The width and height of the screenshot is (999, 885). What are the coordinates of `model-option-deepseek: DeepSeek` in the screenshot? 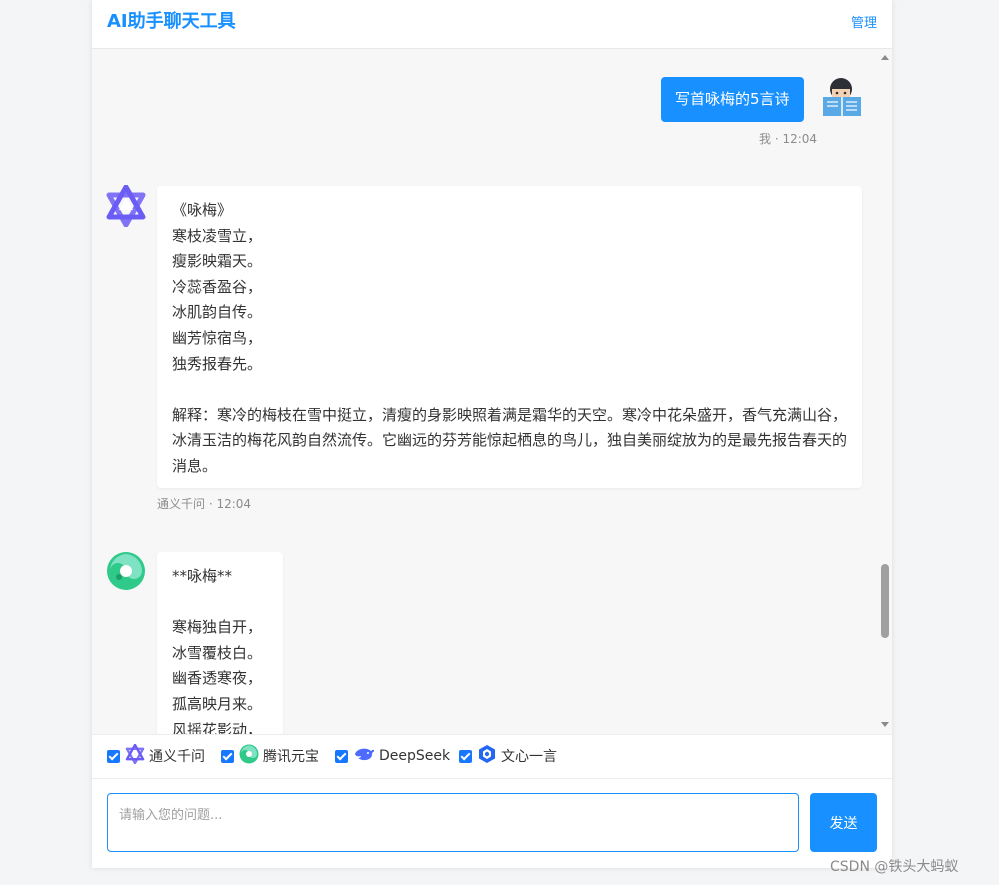 It's located at (392, 756).